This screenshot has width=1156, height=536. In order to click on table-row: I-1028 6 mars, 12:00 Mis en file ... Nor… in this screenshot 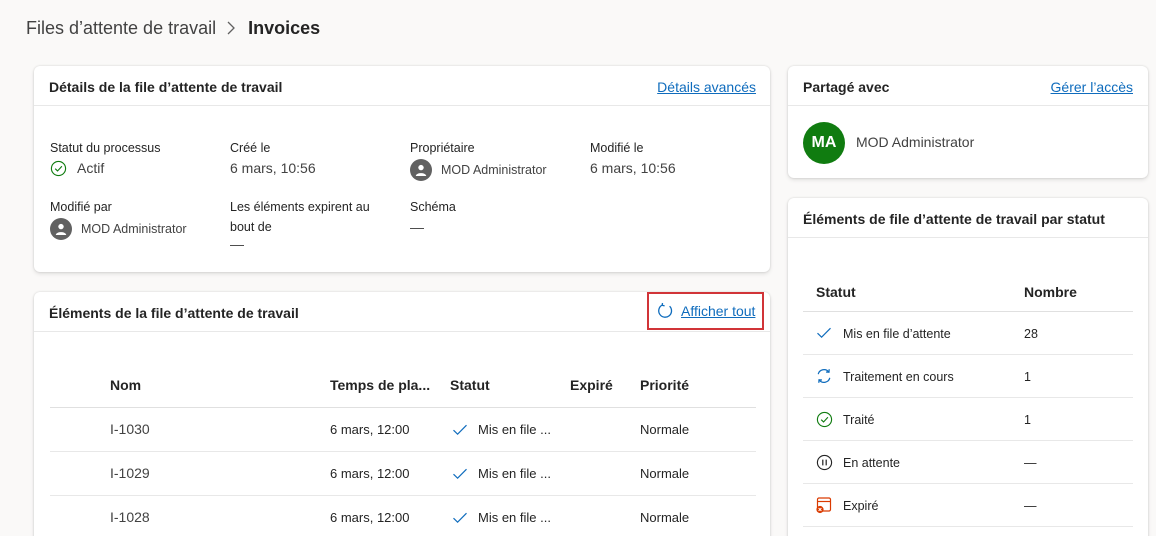, I will do `click(403, 516)`.